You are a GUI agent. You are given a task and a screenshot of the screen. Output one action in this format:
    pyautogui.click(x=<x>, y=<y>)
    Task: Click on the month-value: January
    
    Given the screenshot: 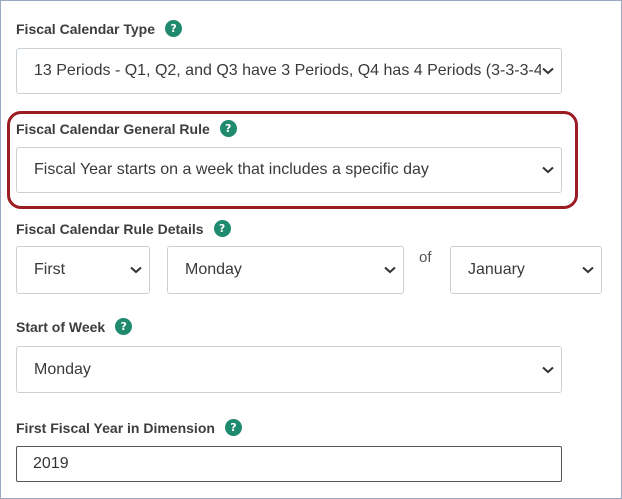 What is the action you would take?
    pyautogui.click(x=496, y=269)
    